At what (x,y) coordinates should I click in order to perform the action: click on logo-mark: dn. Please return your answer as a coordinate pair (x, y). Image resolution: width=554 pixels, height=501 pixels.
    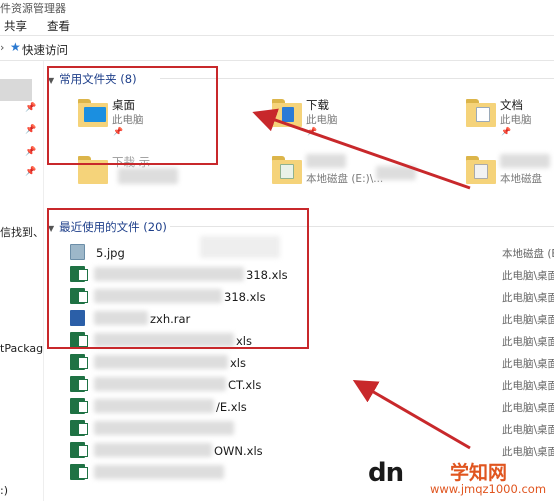
    Looking at the image, I should click on (386, 473).